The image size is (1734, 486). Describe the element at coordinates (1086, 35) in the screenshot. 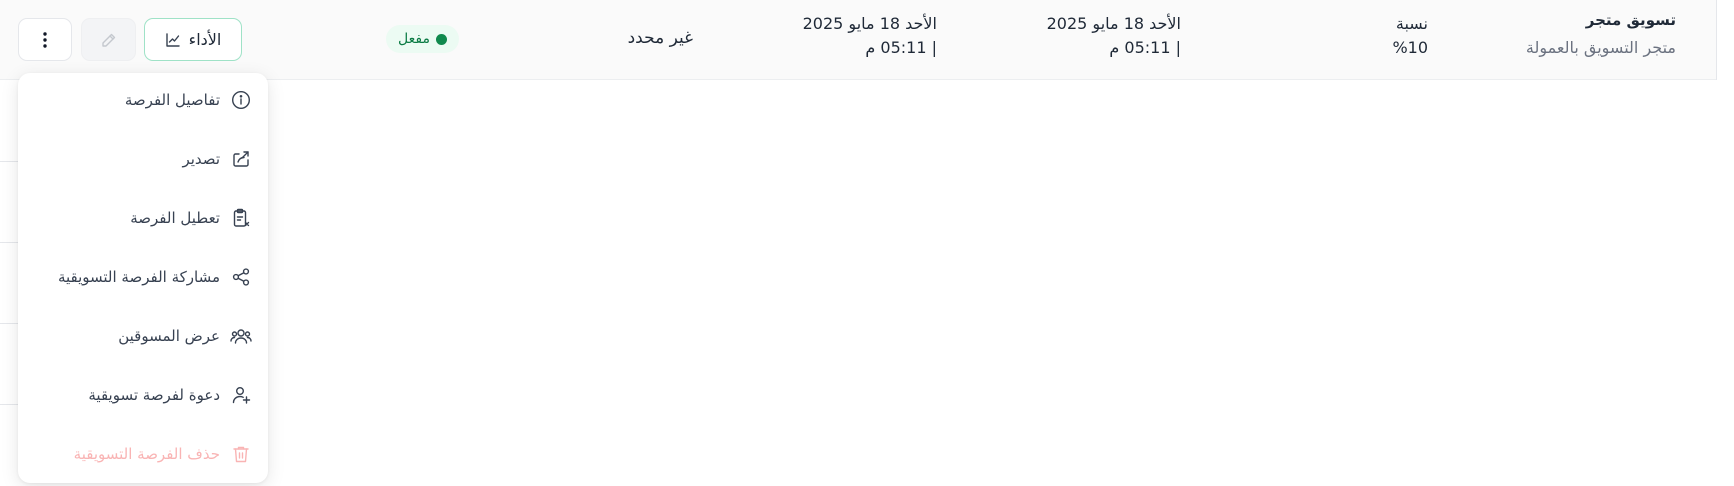

I see `start-date-cell: الأحد 18 مايو 2025 | 05:11 م` at that location.